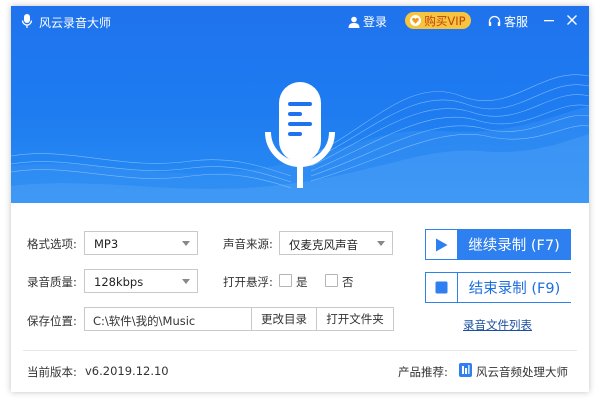 Image resolution: width=600 pixels, height=402 pixels. What do you see at coordinates (106, 244) in the screenshot?
I see `format-value: MP3` at bounding box center [106, 244].